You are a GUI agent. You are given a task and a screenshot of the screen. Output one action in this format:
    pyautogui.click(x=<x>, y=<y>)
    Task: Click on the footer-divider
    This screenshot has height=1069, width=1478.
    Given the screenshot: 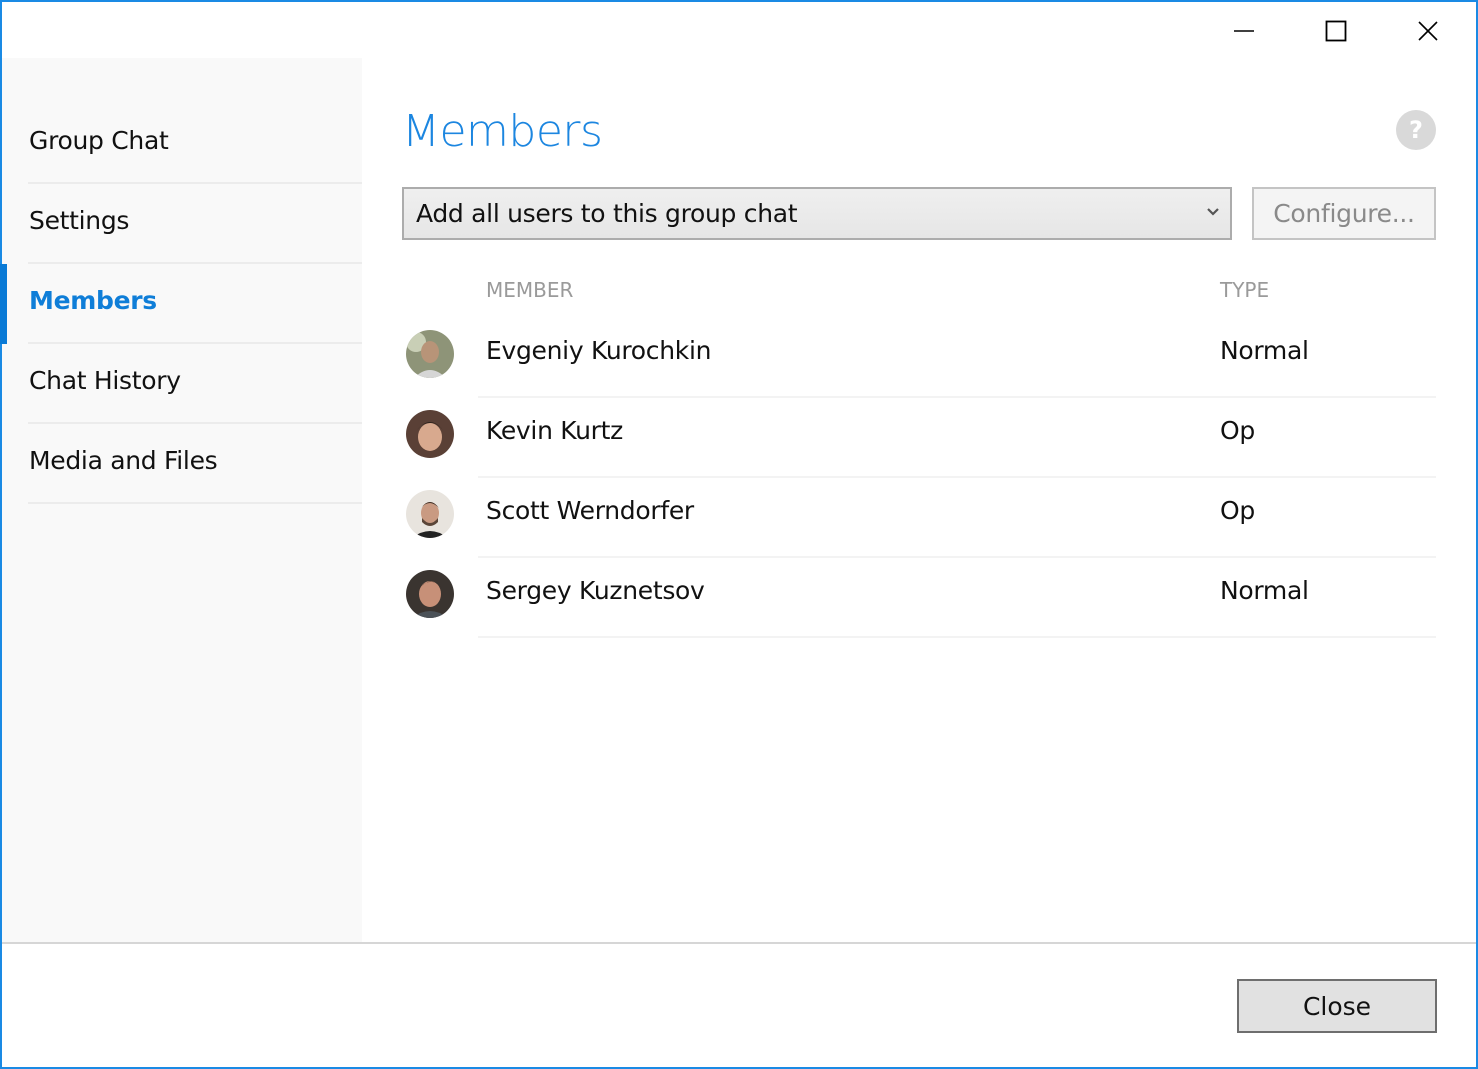 What is the action you would take?
    pyautogui.click(x=739, y=943)
    